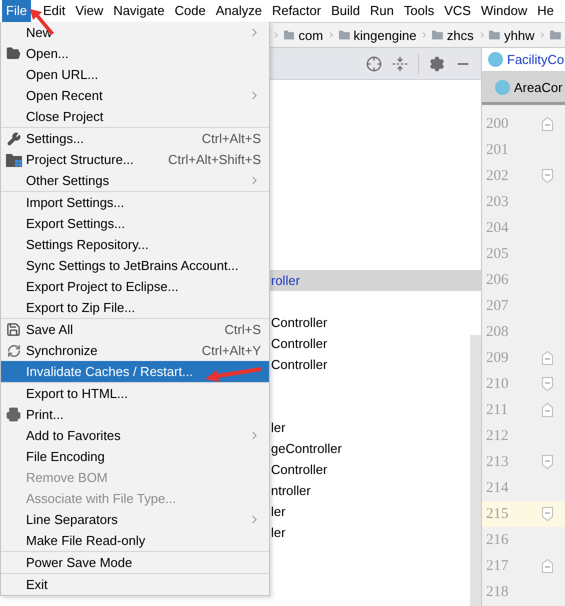 The height and width of the screenshot is (606, 565). Describe the element at coordinates (497, 358) in the screenshot. I see `line-number: 209` at that location.